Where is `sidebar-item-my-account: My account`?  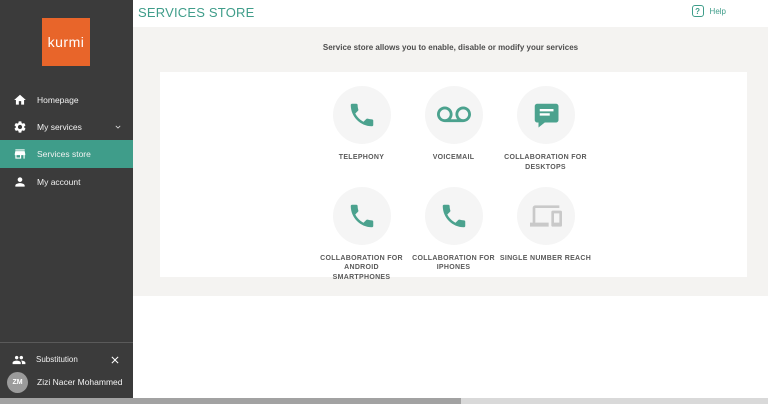
sidebar-item-my-account: My account is located at coordinates (66, 181).